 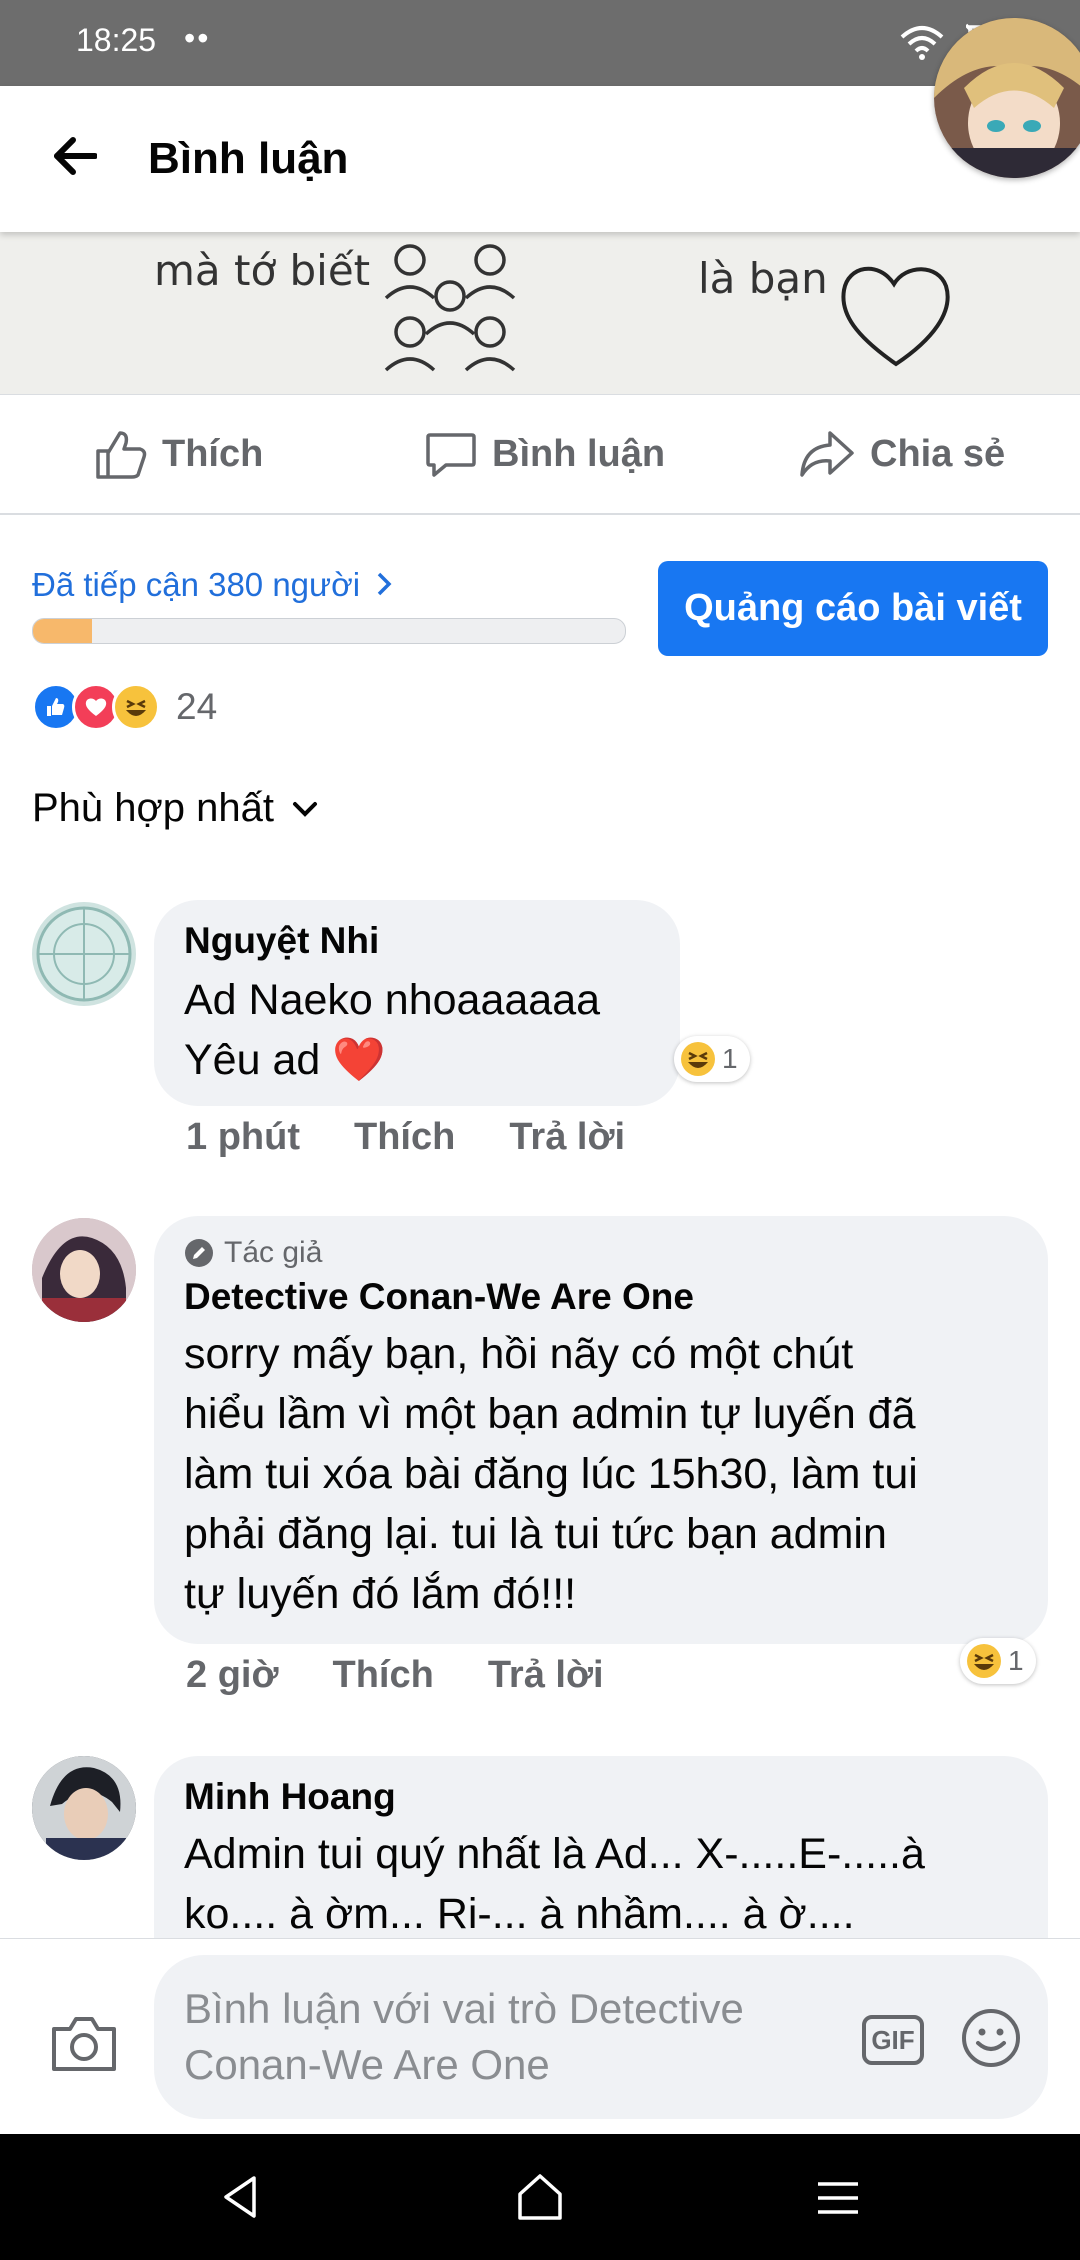 What do you see at coordinates (380, 1594) in the screenshot?
I see `comment-text-line: tự luyến đó lắm đó!!!` at bounding box center [380, 1594].